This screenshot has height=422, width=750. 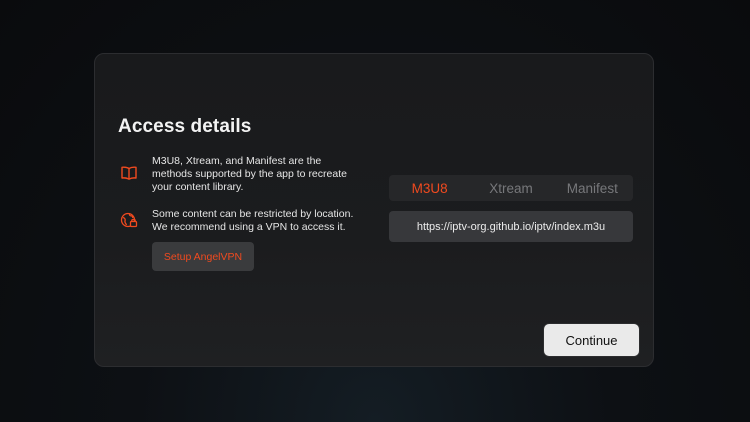 I want to click on dialog-title: Access details, so click(x=185, y=126).